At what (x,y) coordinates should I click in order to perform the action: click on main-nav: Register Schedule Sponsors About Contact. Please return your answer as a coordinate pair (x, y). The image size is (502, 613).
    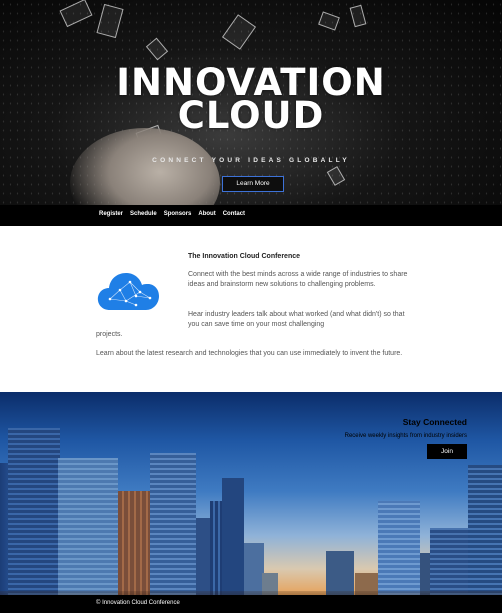
    Looking at the image, I should click on (251, 215).